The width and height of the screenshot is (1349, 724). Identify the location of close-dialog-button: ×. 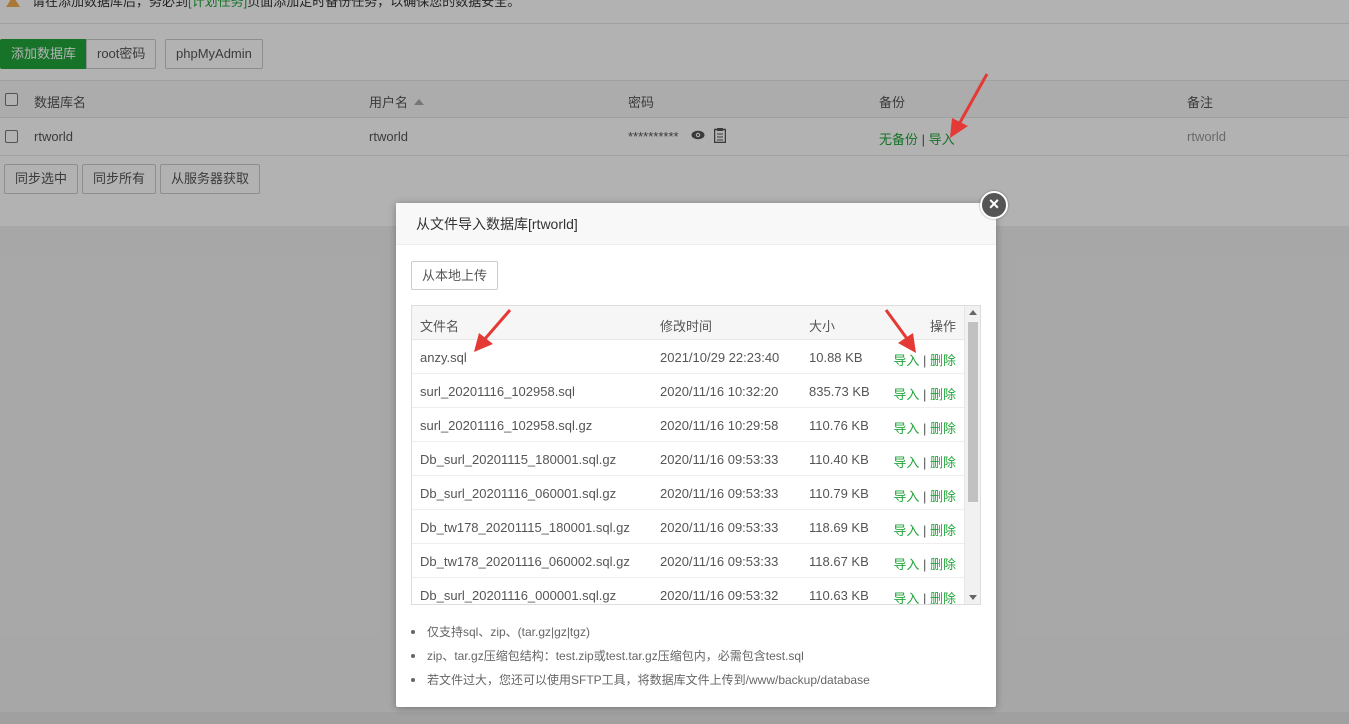
(994, 205).